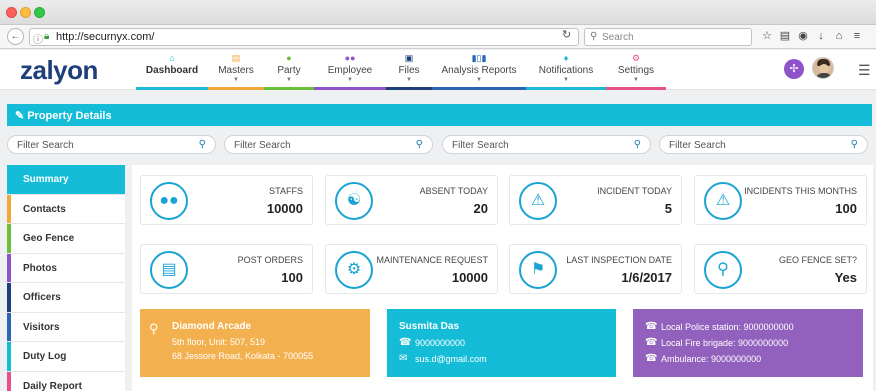  What do you see at coordinates (595, 200) in the screenshot?
I see `stat-card-incident-today: ⚠︎ INCIDENT TODAY 5` at bounding box center [595, 200].